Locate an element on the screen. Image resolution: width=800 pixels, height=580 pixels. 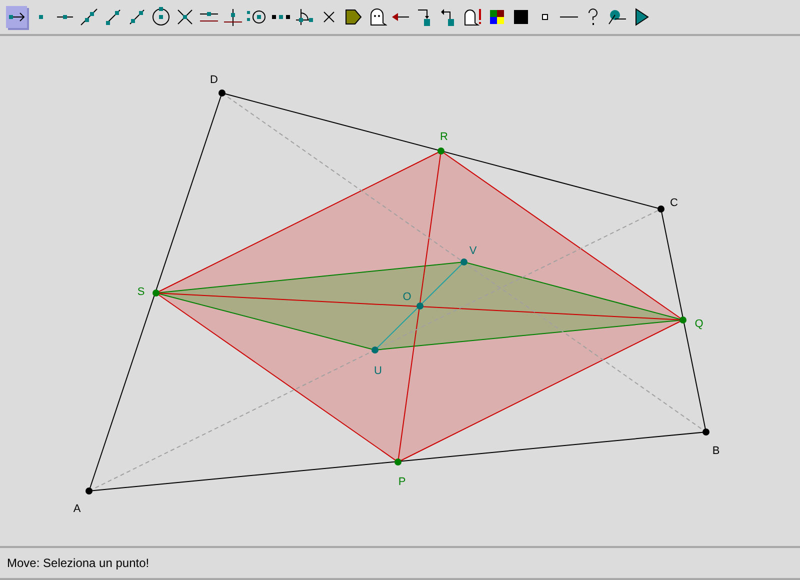
point-label: P is located at coordinates (402, 482).